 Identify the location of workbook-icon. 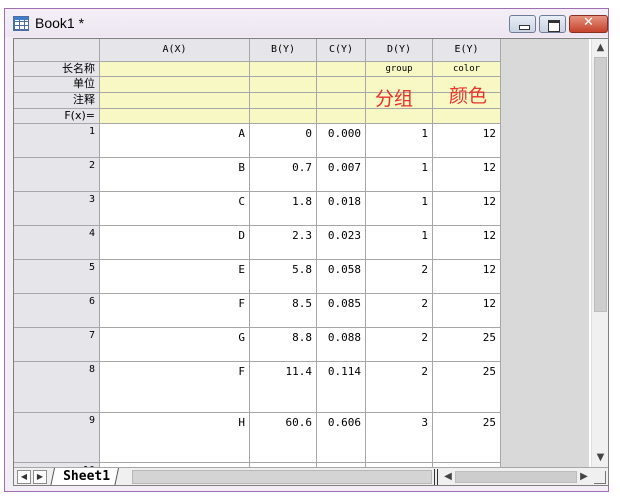
(21, 23).